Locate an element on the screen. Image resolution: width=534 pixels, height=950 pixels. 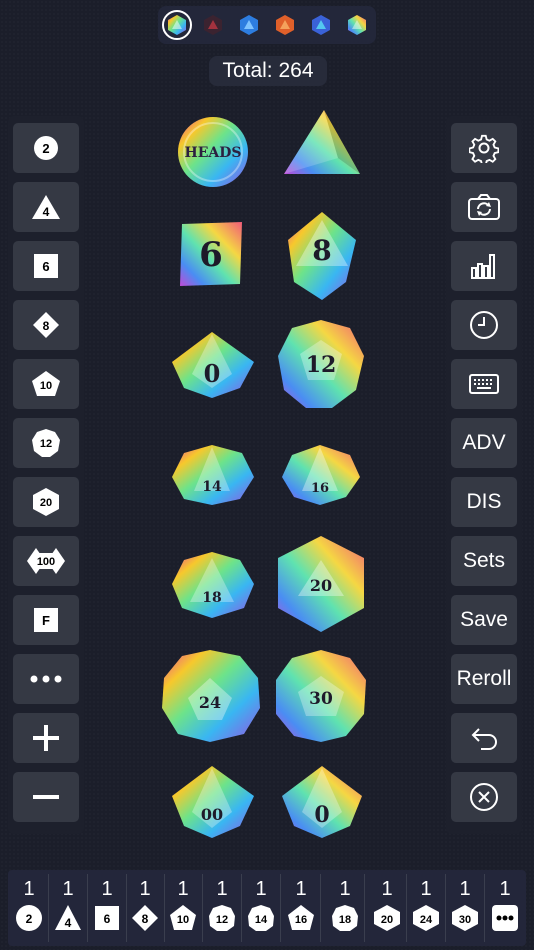
d10-button: 10 is located at coordinates (46, 384).